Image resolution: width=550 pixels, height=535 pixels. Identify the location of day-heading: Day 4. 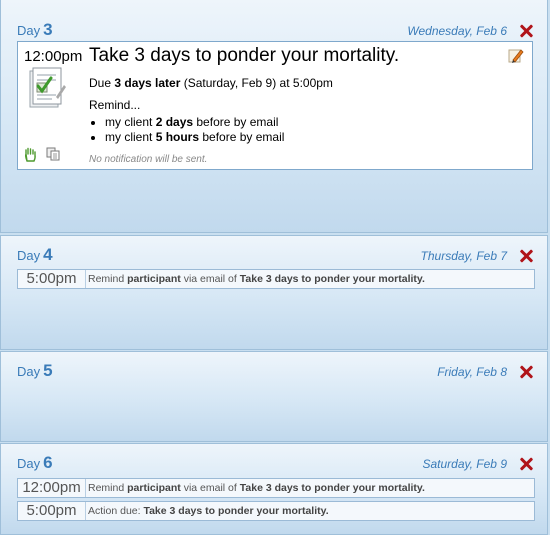
(35, 255).